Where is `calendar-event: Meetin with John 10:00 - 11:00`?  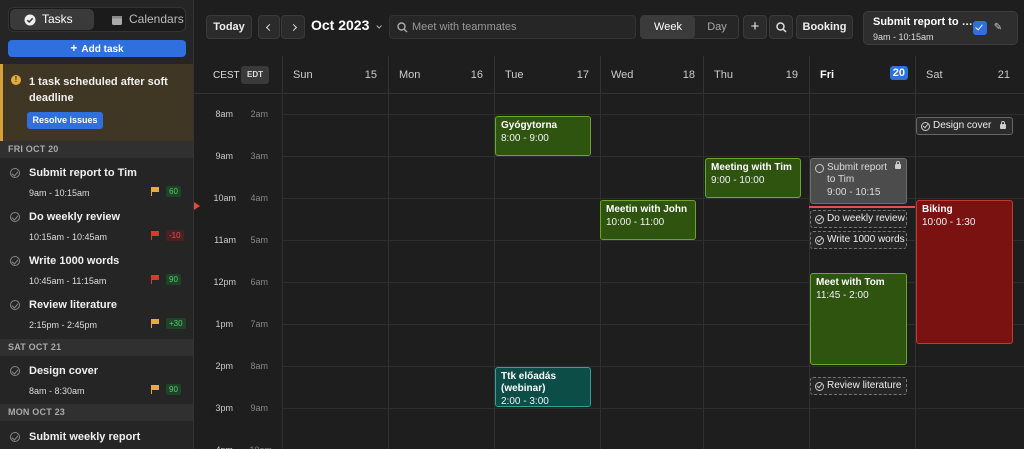 calendar-event: Meetin with John 10:00 - 11:00 is located at coordinates (648, 220).